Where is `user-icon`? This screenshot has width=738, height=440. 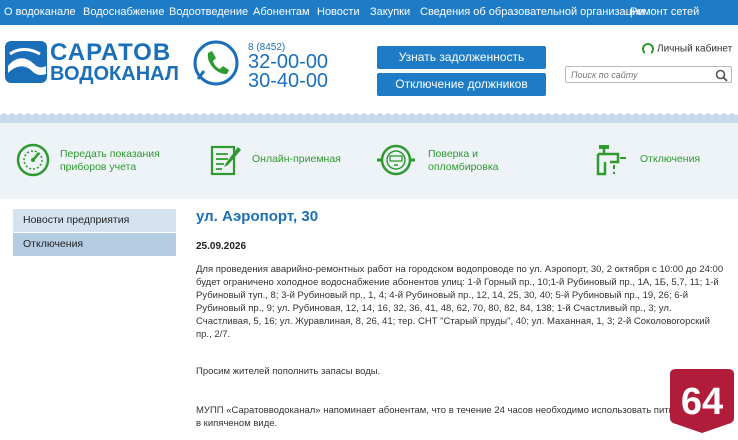 user-icon is located at coordinates (648, 49).